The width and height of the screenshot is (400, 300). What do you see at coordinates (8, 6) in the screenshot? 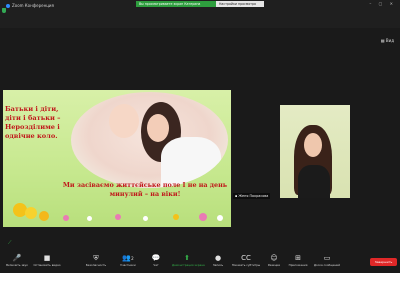
I see `zoom-logo-icon` at bounding box center [8, 6].